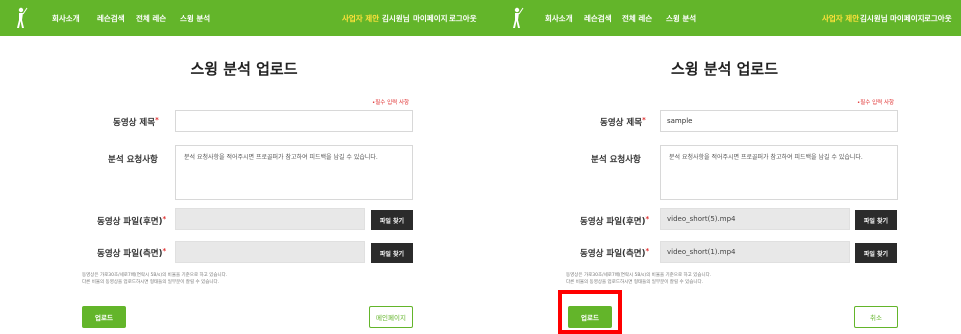 This screenshot has width=961, height=334. What do you see at coordinates (270, 219) in the screenshot?
I see `file-back-input` at bounding box center [270, 219].